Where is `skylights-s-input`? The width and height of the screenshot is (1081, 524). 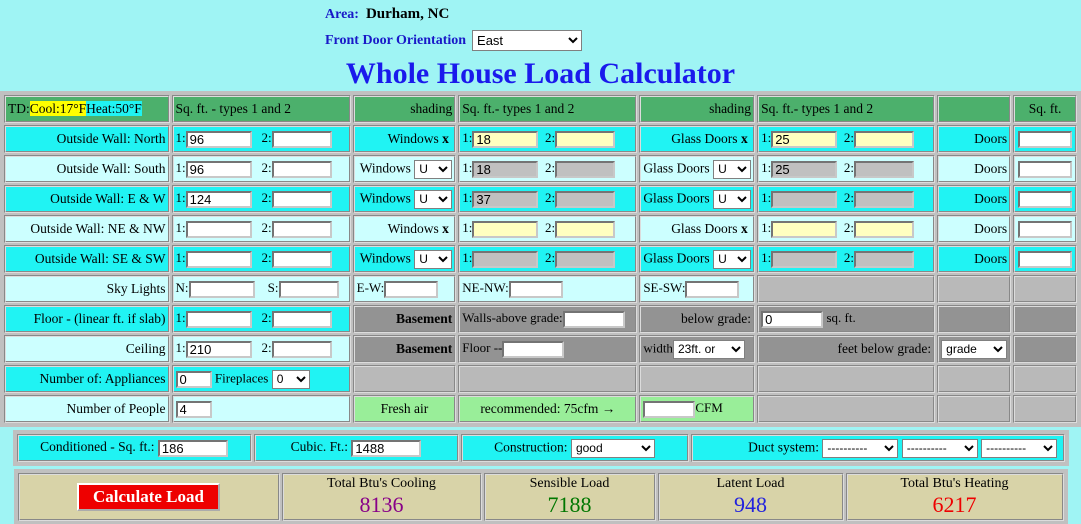
skylights-s-input is located at coordinates (308, 289).